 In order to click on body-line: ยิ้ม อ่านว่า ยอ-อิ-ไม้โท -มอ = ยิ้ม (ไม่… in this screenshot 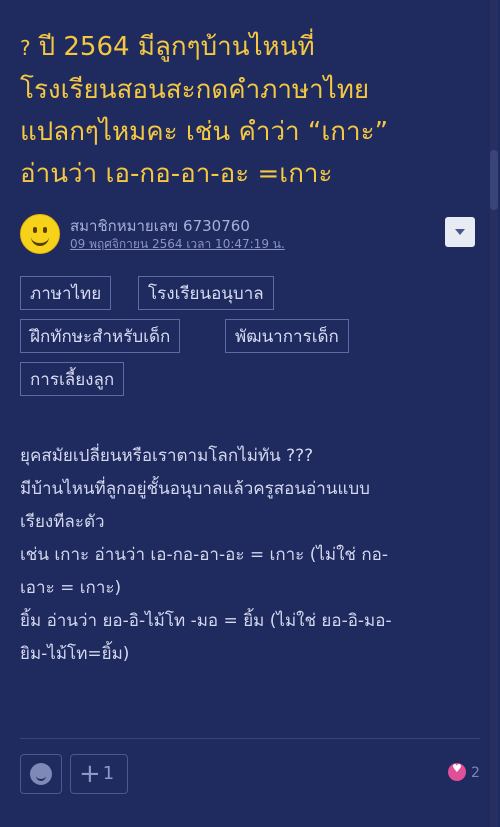, I will do `click(206, 621)`.